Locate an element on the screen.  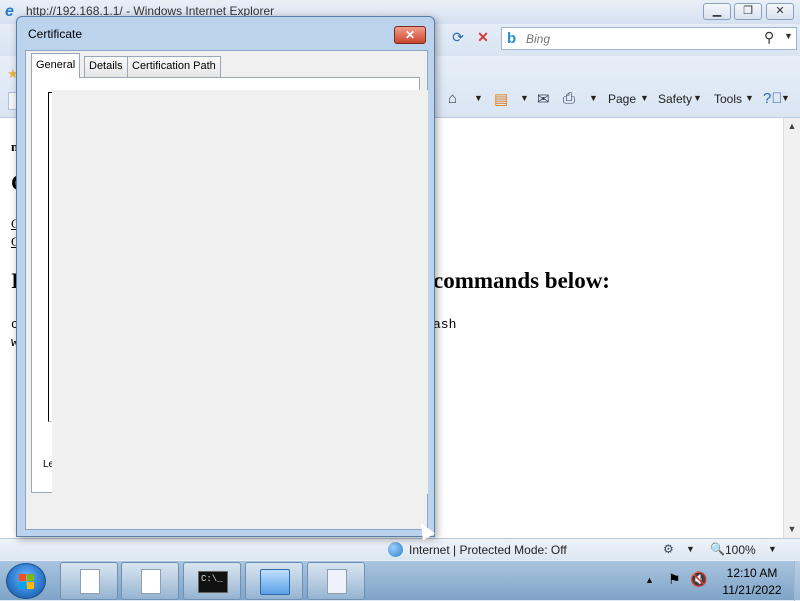
command-prompt-icon: C:\_ is located at coordinates (213, 582).